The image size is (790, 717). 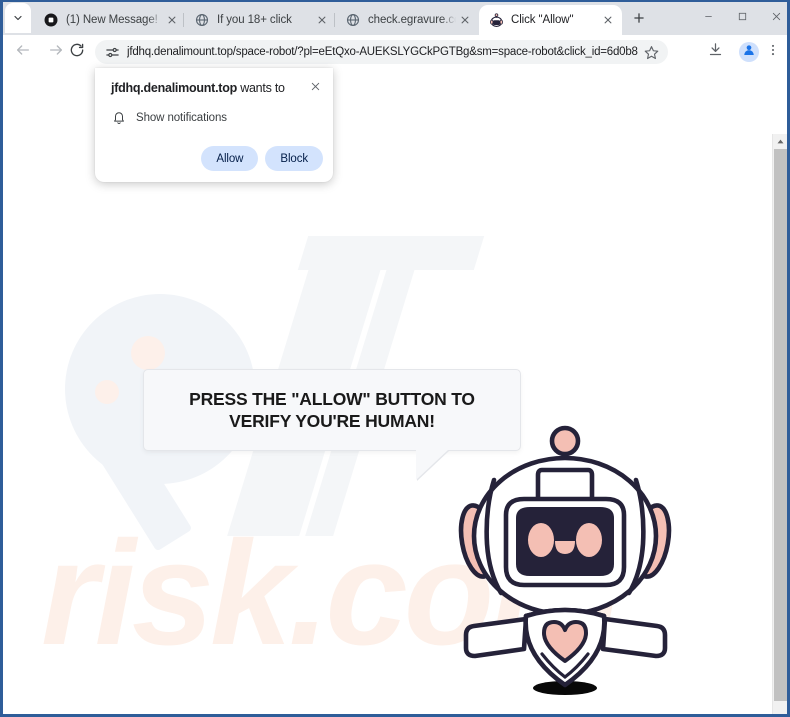 What do you see at coordinates (708, 18) in the screenshot?
I see `minimize-icon` at bounding box center [708, 18].